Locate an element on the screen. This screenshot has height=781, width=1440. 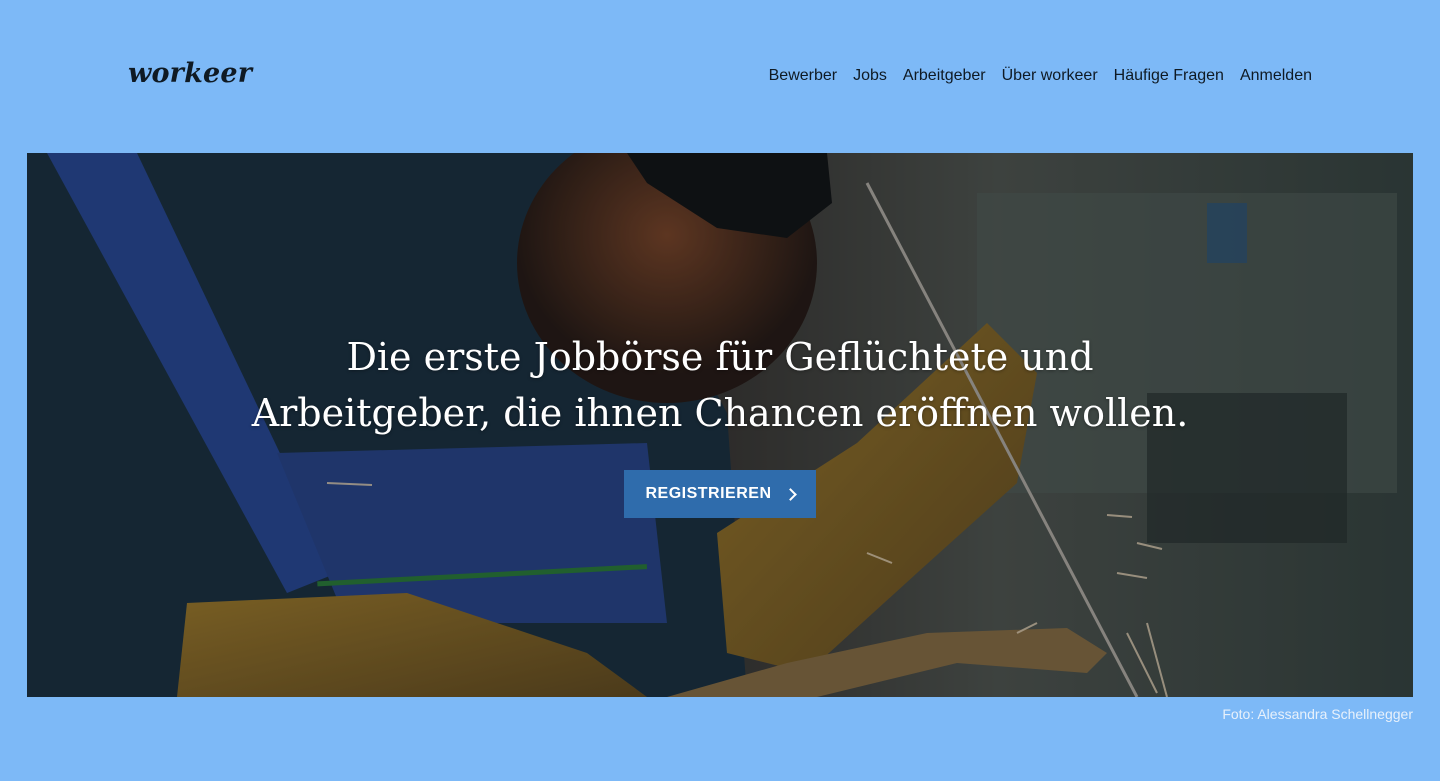
hero-headline-line-1: Die erste Jobbörse für Geflüchtete und is located at coordinates (720, 357).